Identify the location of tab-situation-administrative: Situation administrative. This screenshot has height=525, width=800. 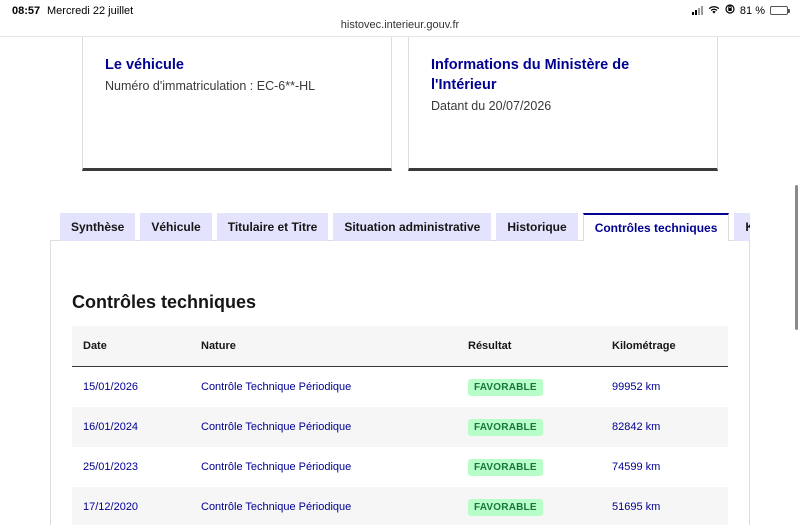
(412, 227).